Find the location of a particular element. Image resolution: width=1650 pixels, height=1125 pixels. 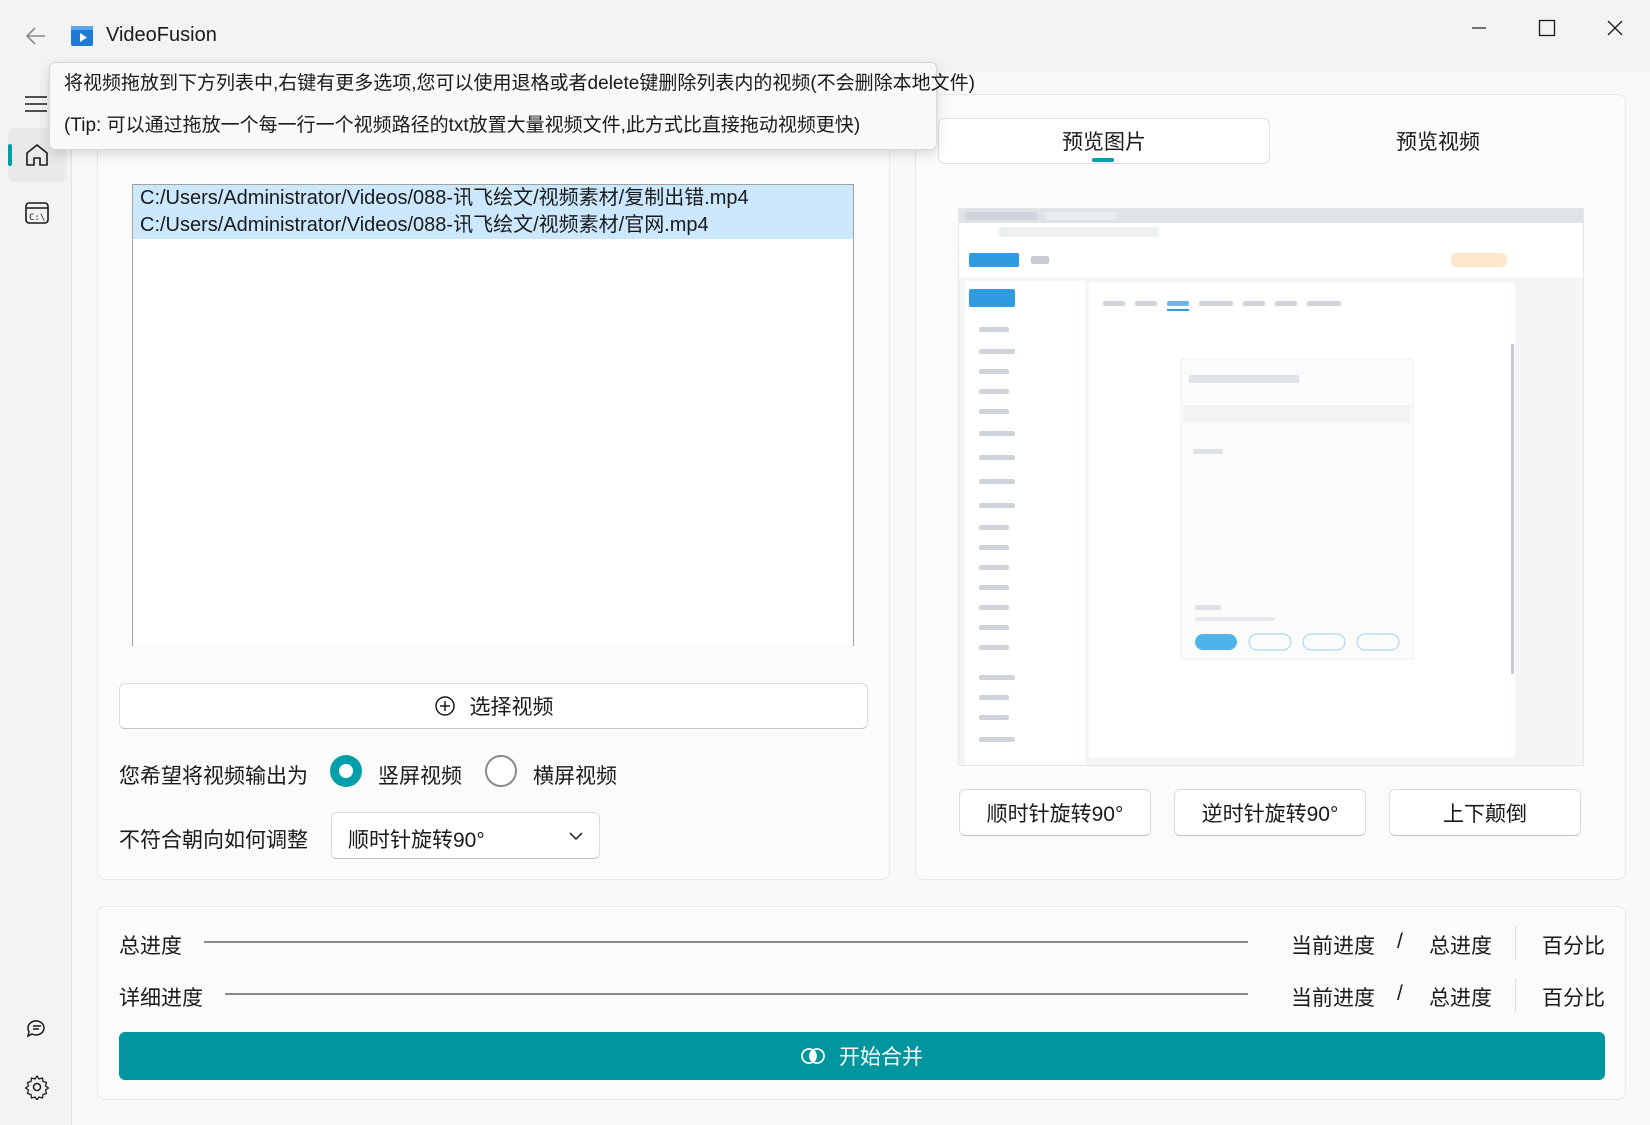

sidebar-item-settings is located at coordinates (37, 1087).